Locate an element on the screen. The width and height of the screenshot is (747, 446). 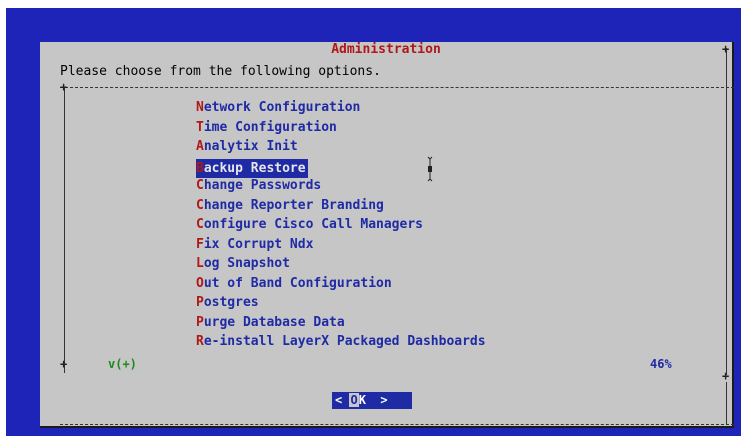
menu-item-label: hange Passwords is located at coordinates (262, 185).